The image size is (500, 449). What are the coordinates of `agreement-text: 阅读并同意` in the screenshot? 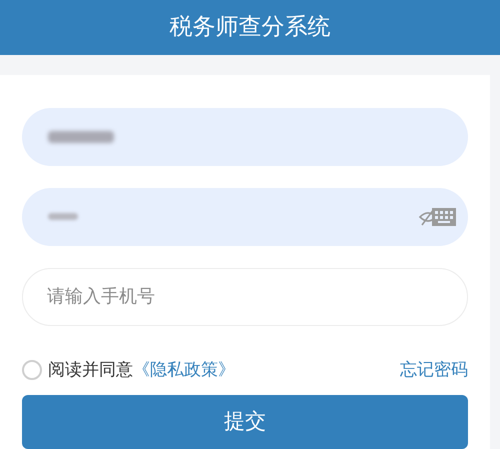 It's located at (90, 370).